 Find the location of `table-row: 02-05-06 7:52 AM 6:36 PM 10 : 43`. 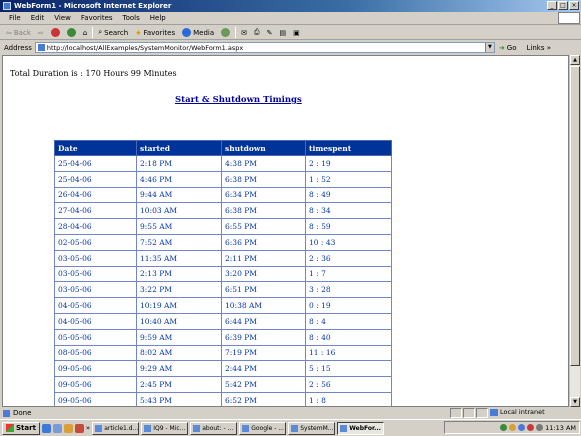

table-row: 02-05-06 7:52 AM 6:36 PM 10 : 43 is located at coordinates (223, 242).